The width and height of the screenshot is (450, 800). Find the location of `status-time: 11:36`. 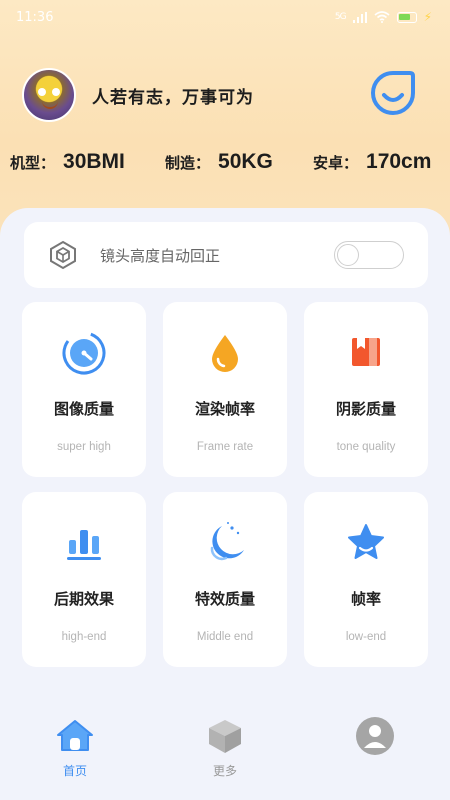

status-time: 11:36 is located at coordinates (35, 17).